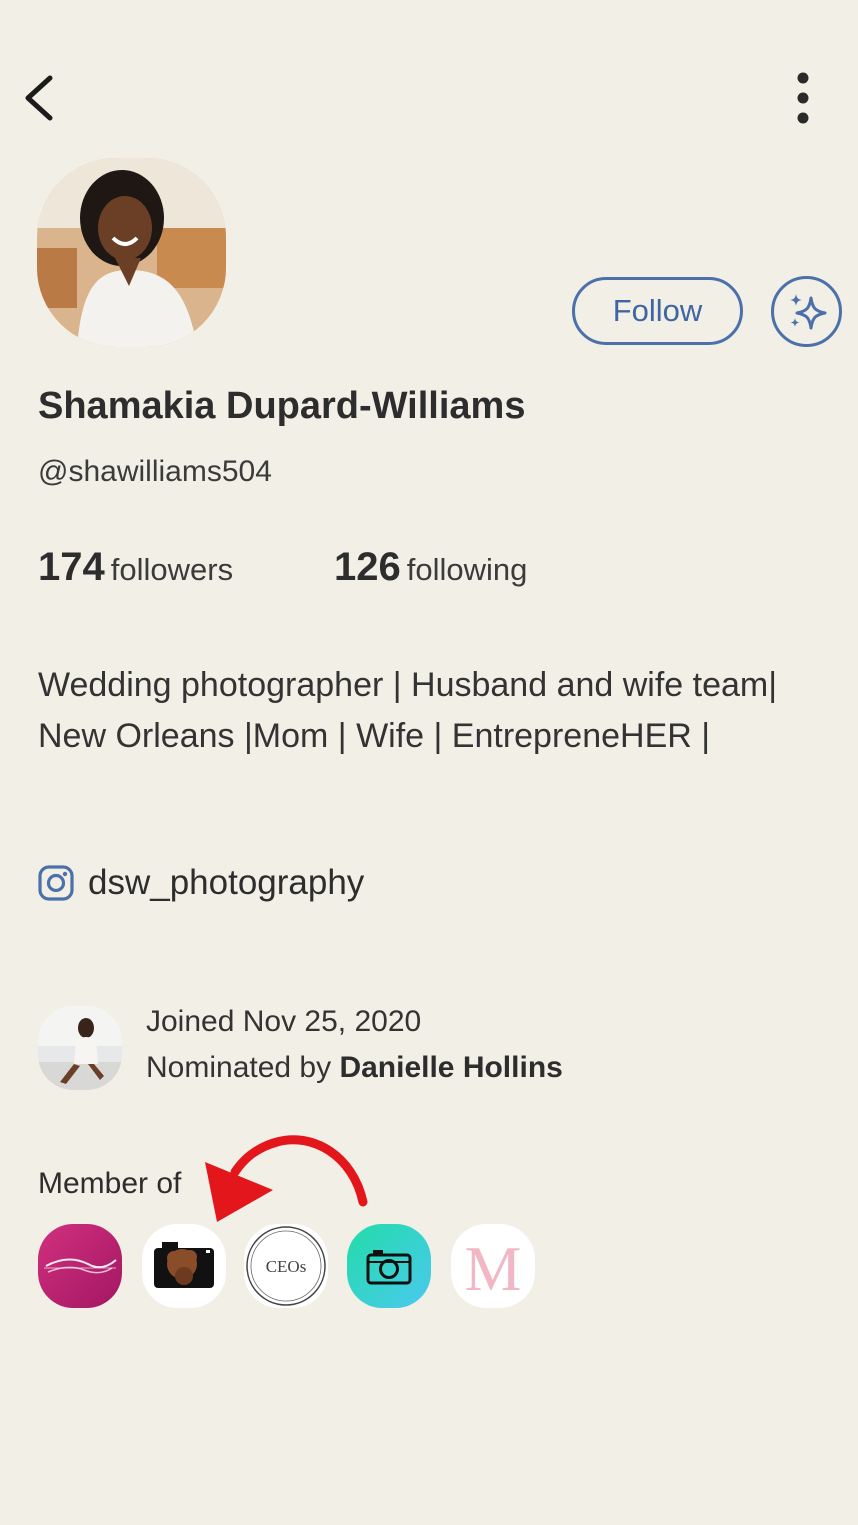  I want to click on nominated-by: Nominated by Danielle Hollins, so click(354, 1068).